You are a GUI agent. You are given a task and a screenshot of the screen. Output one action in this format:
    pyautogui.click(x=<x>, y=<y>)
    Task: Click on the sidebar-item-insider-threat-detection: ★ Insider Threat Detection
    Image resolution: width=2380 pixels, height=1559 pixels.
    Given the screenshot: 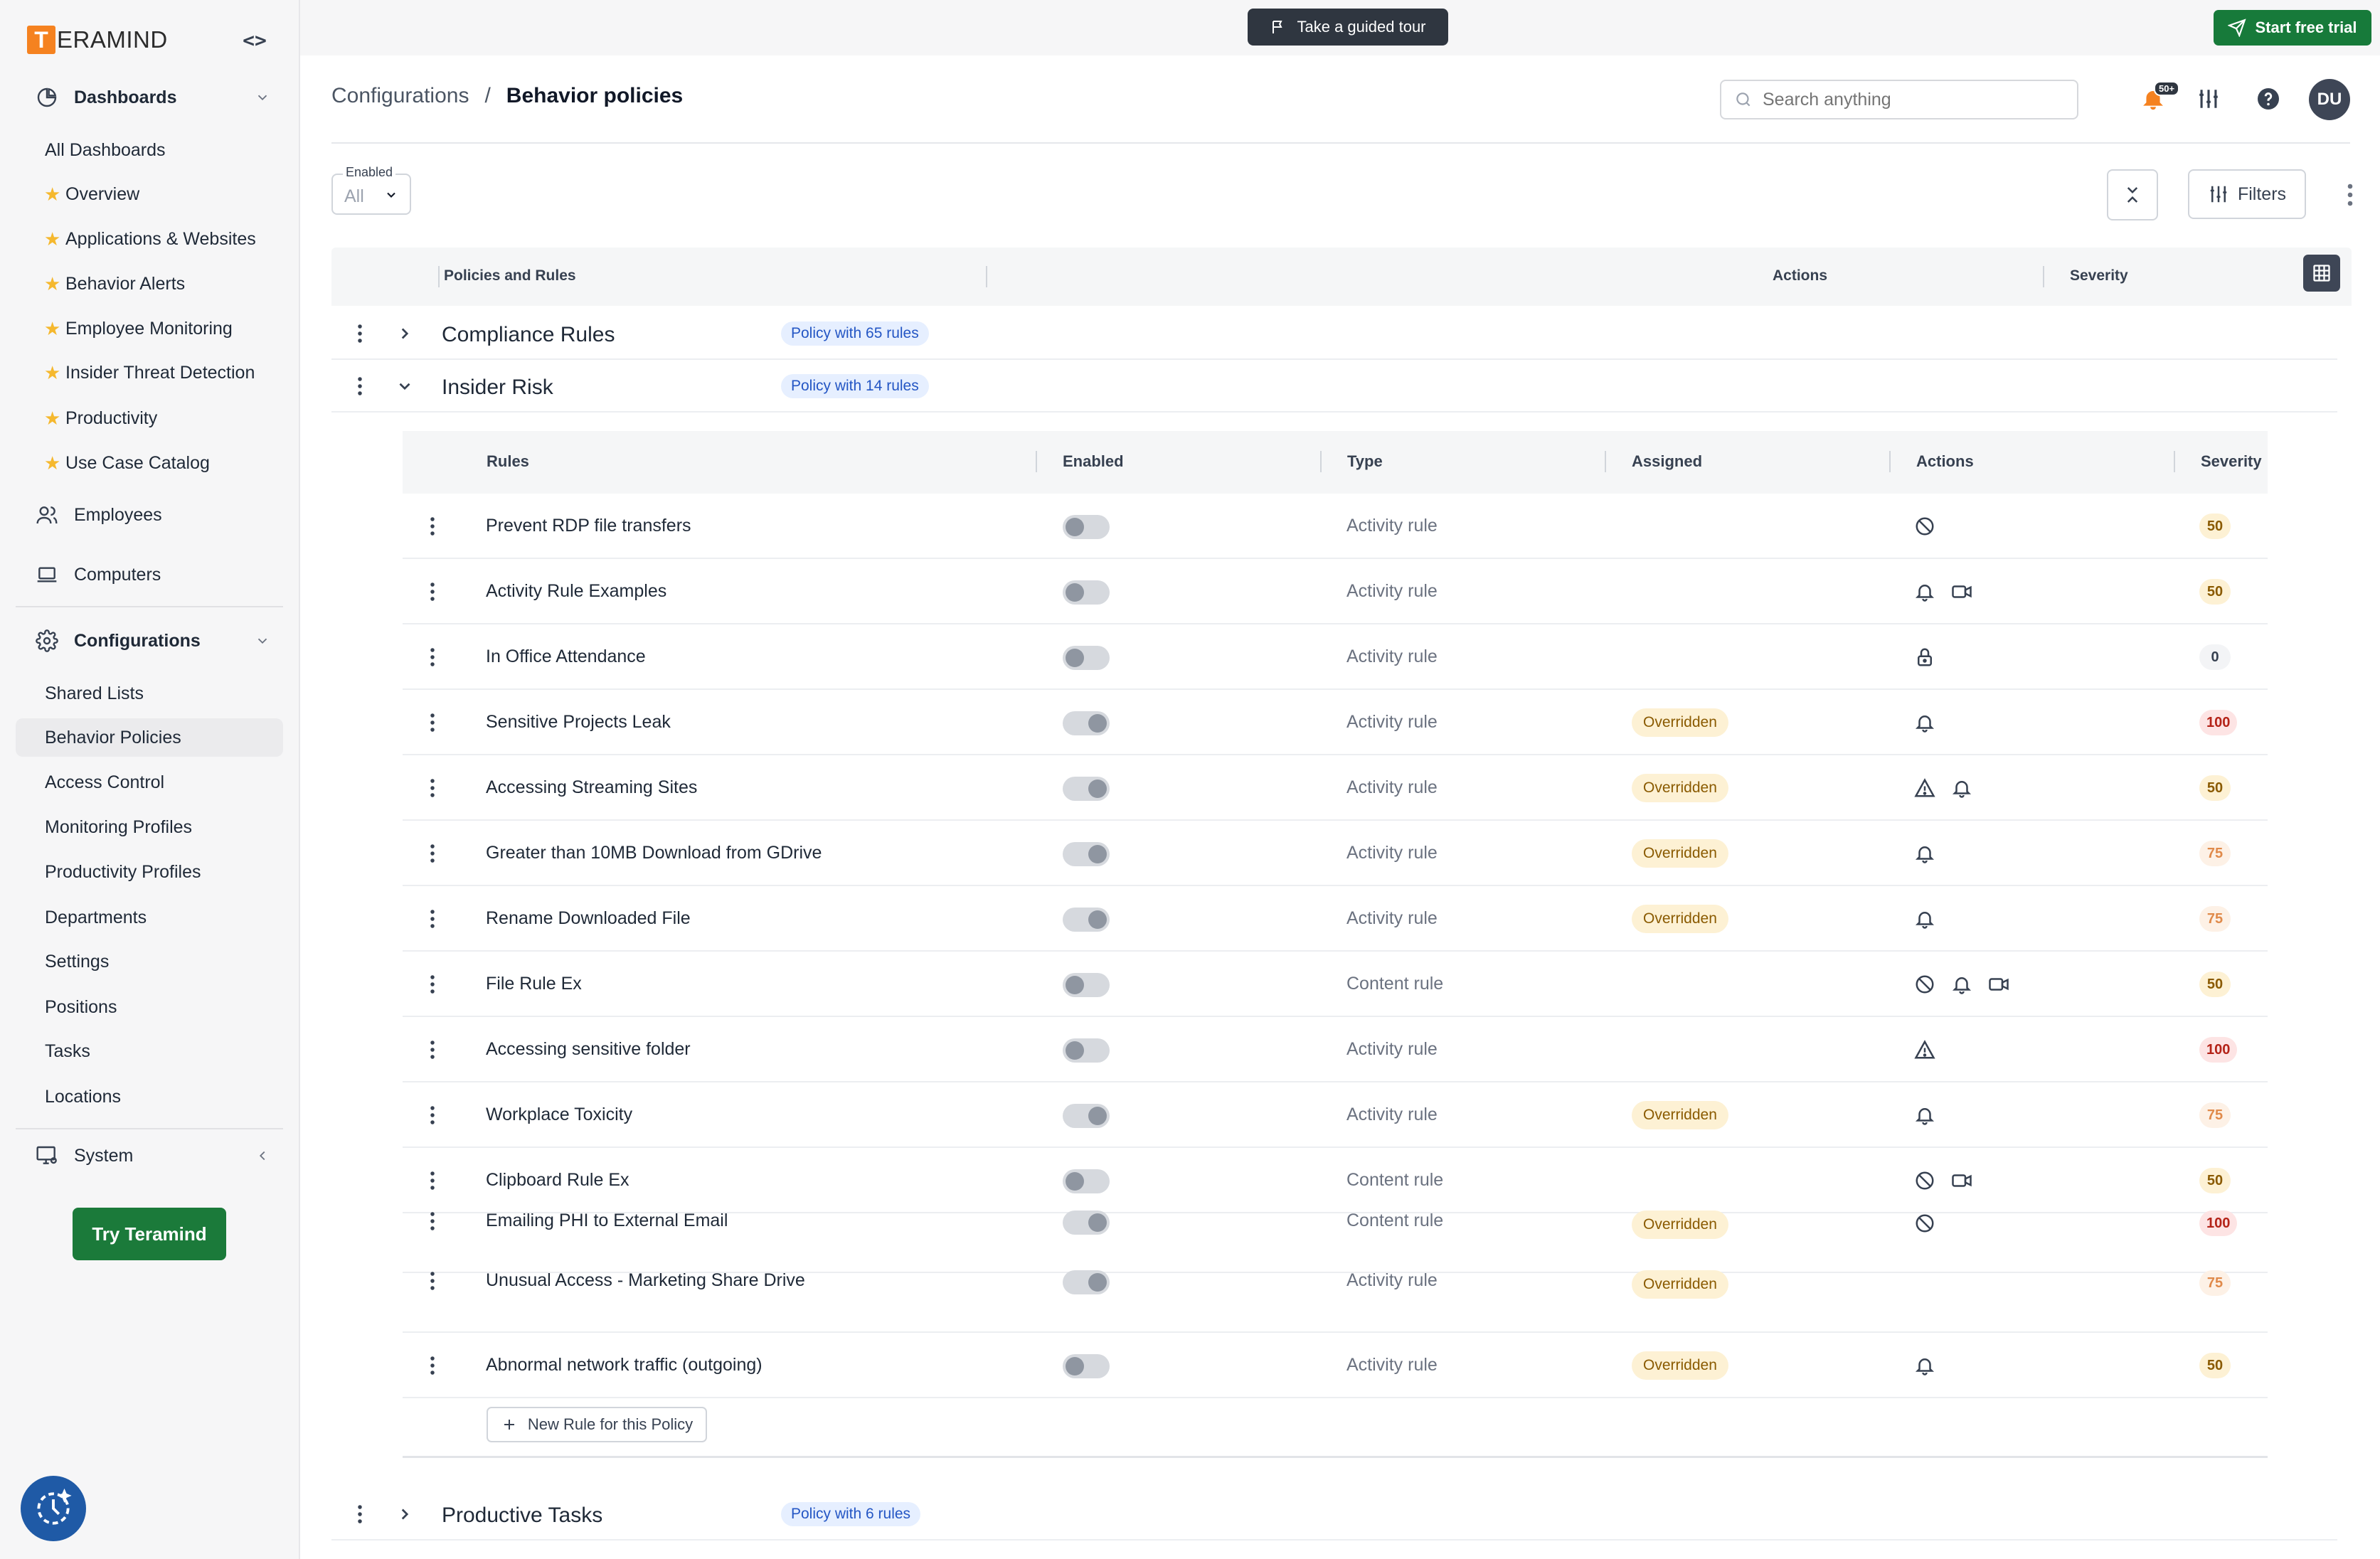 What is the action you would take?
    pyautogui.click(x=149, y=372)
    